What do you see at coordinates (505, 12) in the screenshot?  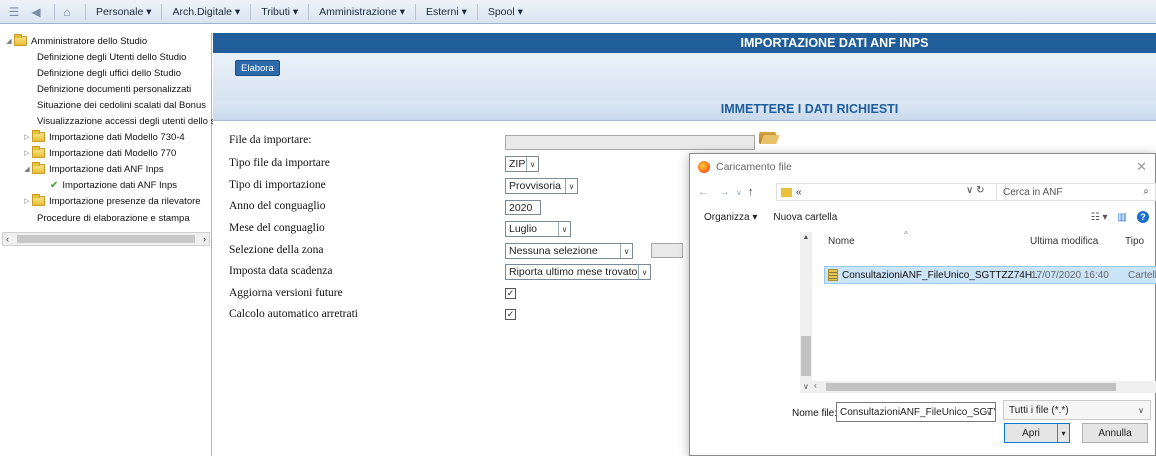 I see `menu-spool: Spool ▾` at bounding box center [505, 12].